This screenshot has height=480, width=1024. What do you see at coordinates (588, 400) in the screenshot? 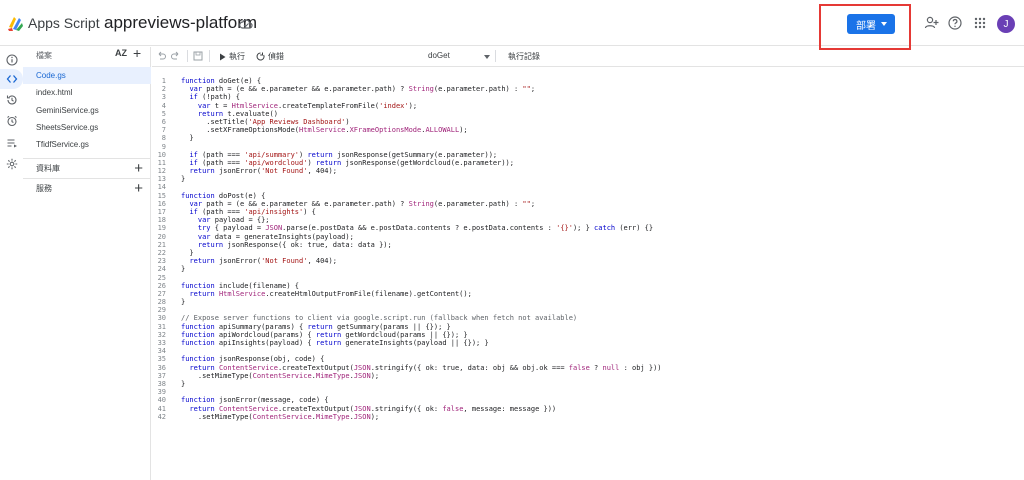
I see `code-line: 40 function jsonError(message, code) {` at bounding box center [588, 400].